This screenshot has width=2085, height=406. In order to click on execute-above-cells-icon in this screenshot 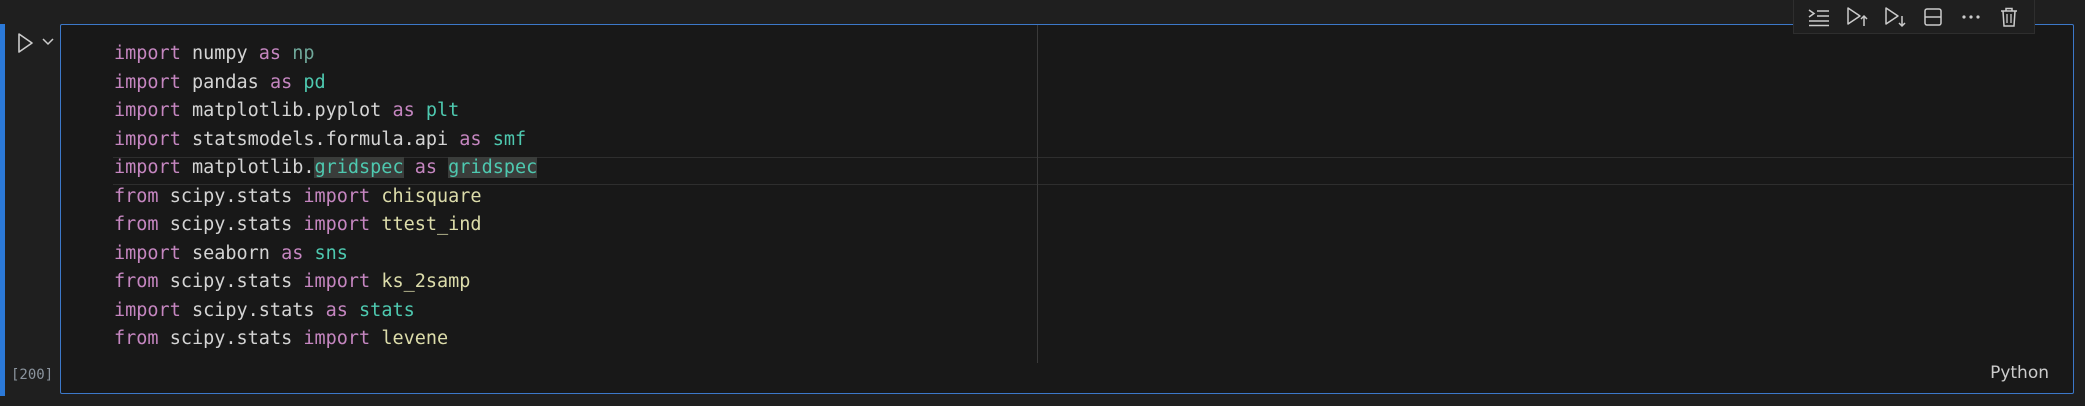, I will do `click(1819, 17)`.